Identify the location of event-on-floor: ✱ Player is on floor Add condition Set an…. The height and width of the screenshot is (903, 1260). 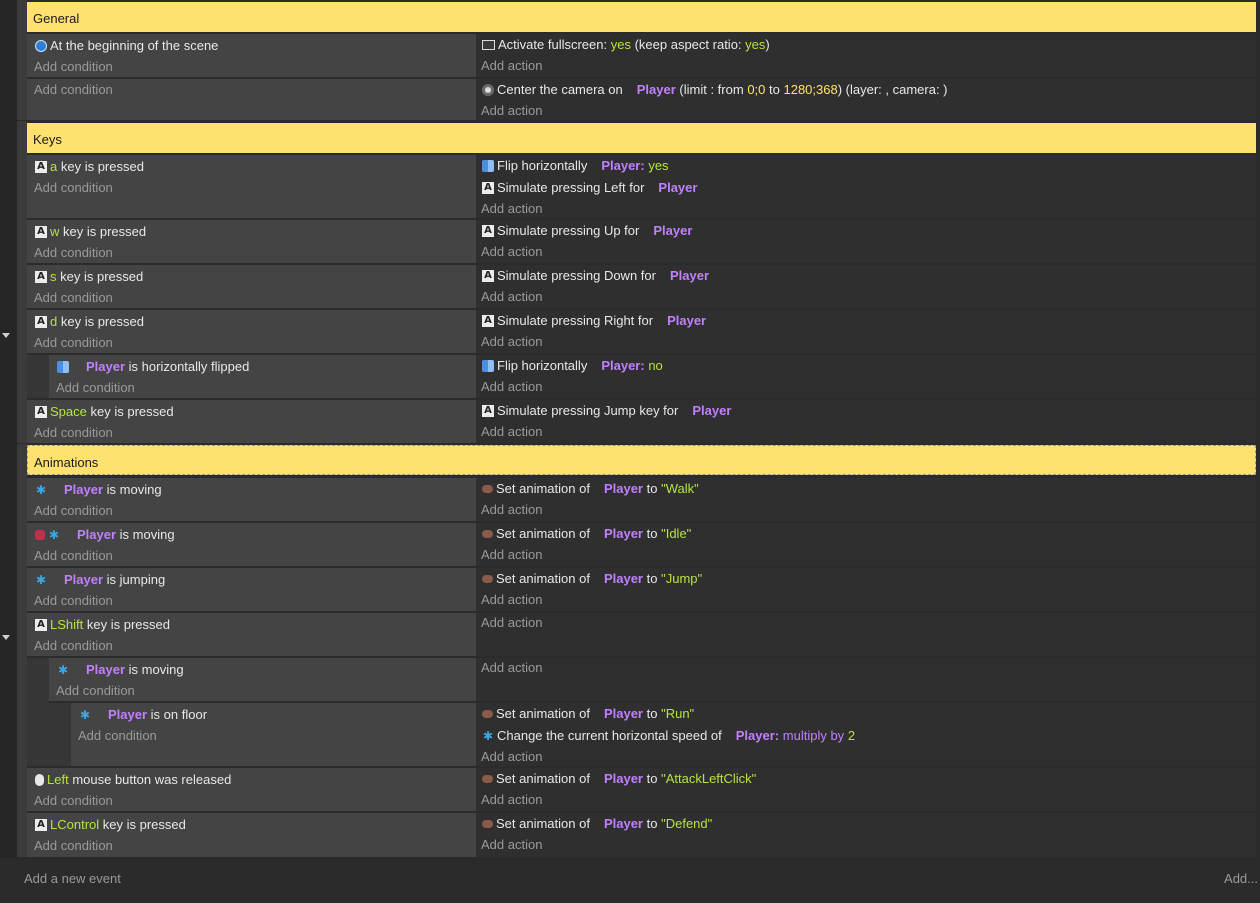
(663, 734).